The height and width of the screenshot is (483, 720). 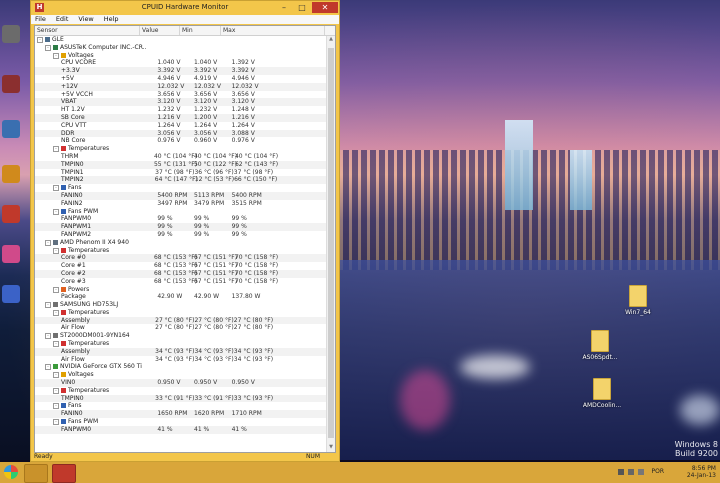 What do you see at coordinates (631, 472) in the screenshot?
I see `network-icon` at bounding box center [631, 472].